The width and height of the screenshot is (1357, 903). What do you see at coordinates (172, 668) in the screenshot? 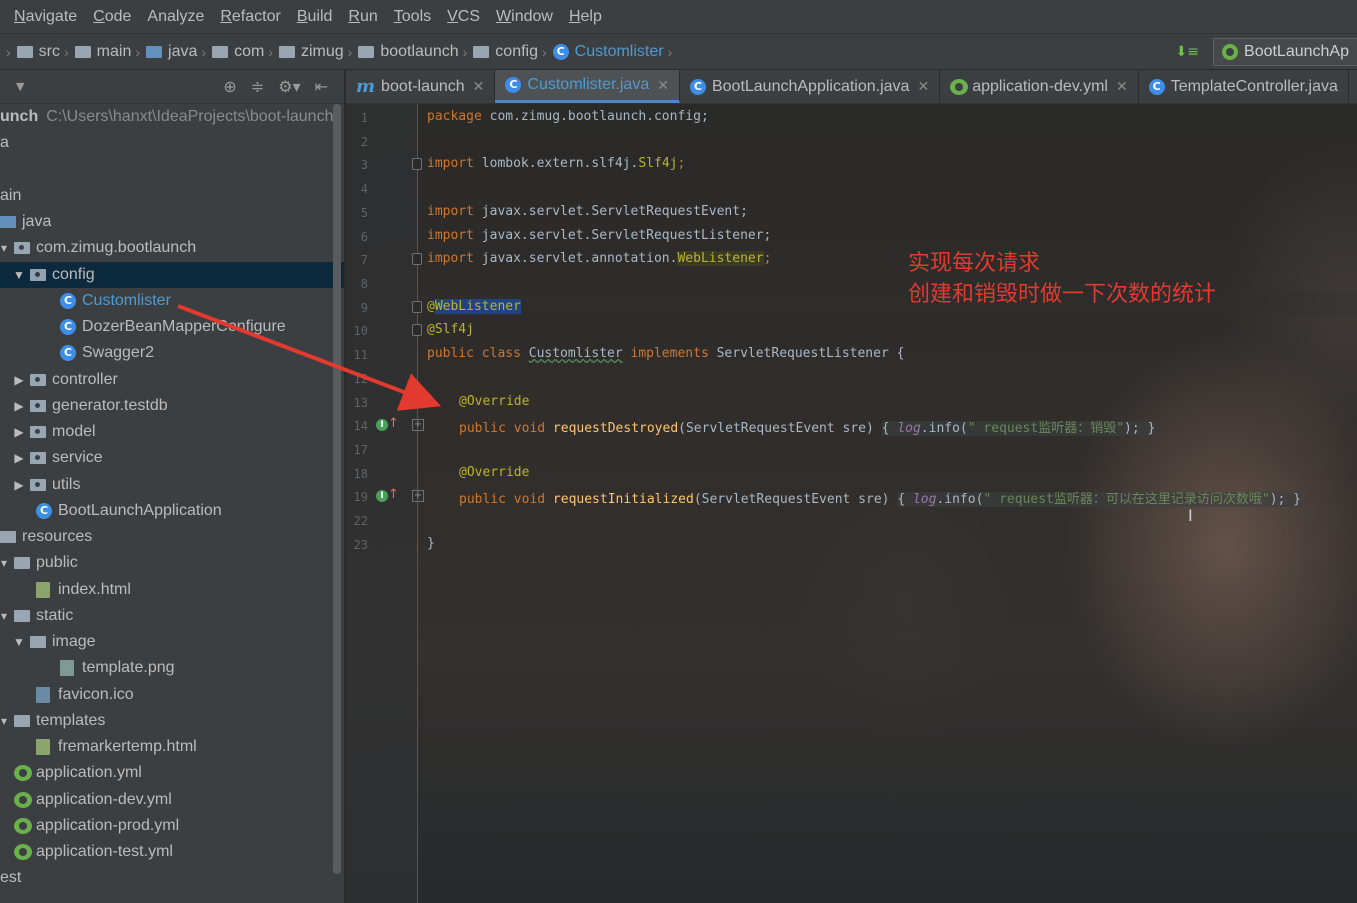
I see `tree-item-template-png: template.png` at bounding box center [172, 668].